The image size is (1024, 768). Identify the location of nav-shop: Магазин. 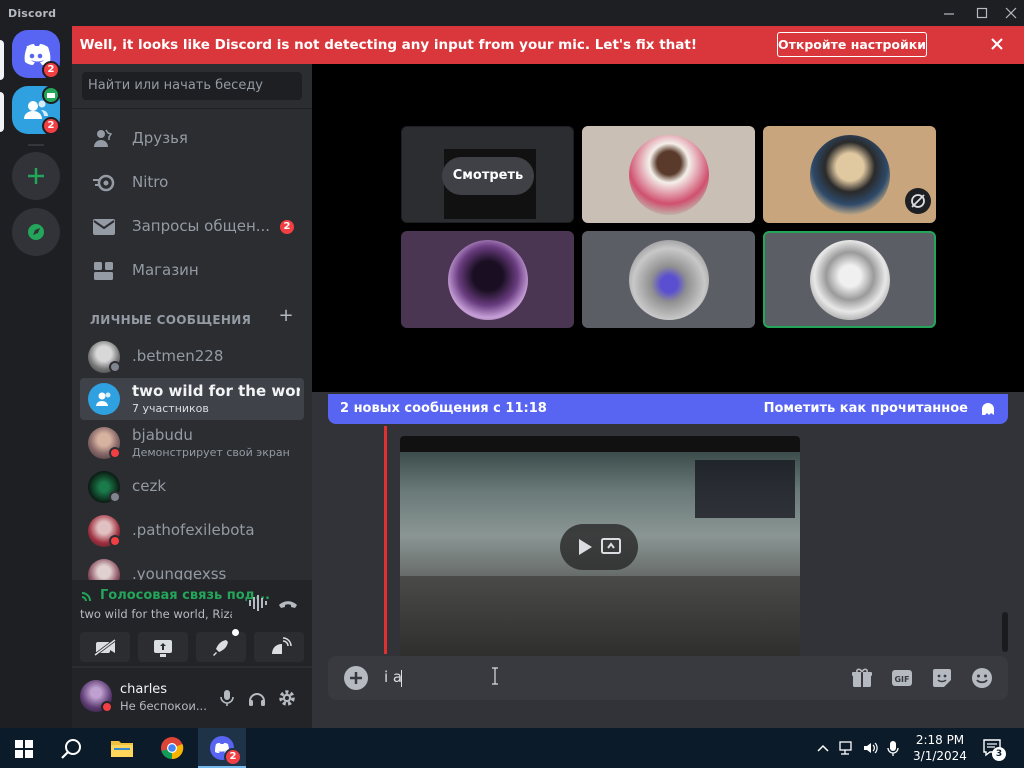
(192, 271).